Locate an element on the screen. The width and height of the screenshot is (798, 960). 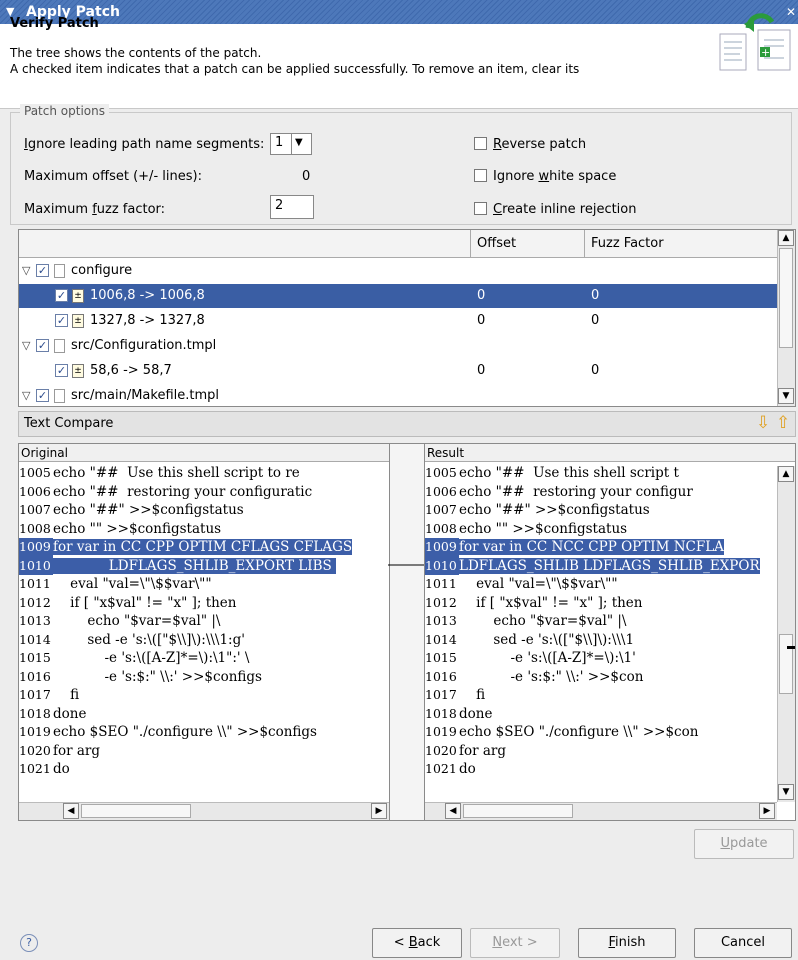
line-number: 1016 is located at coordinates (35, 676).